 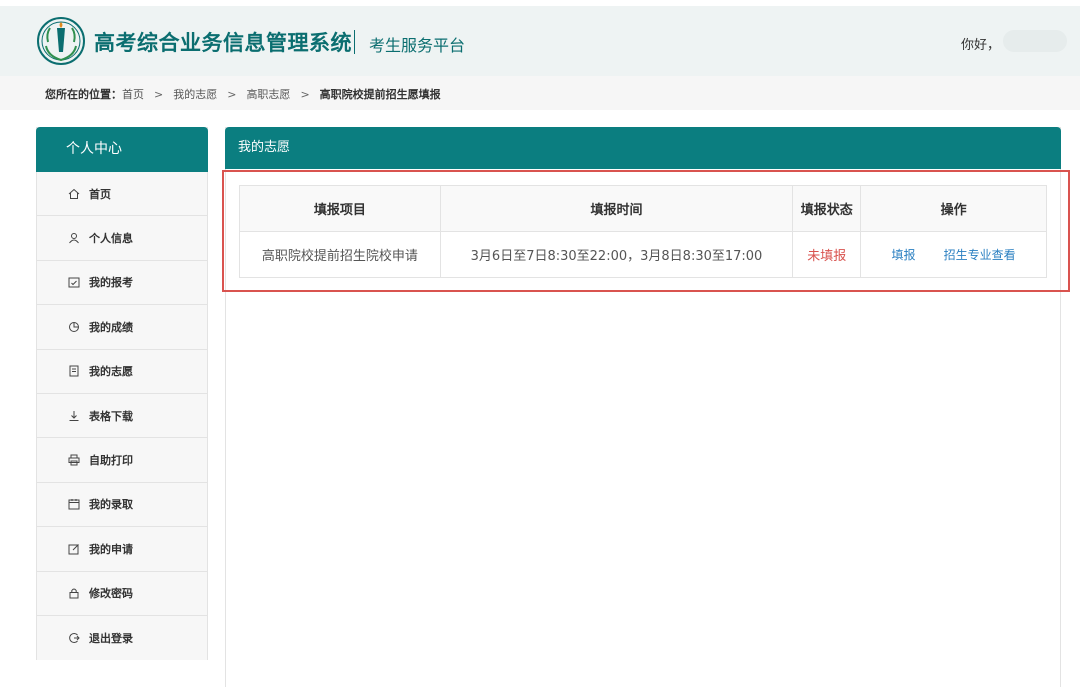 I want to click on status-badge: 未填报, so click(x=827, y=254).